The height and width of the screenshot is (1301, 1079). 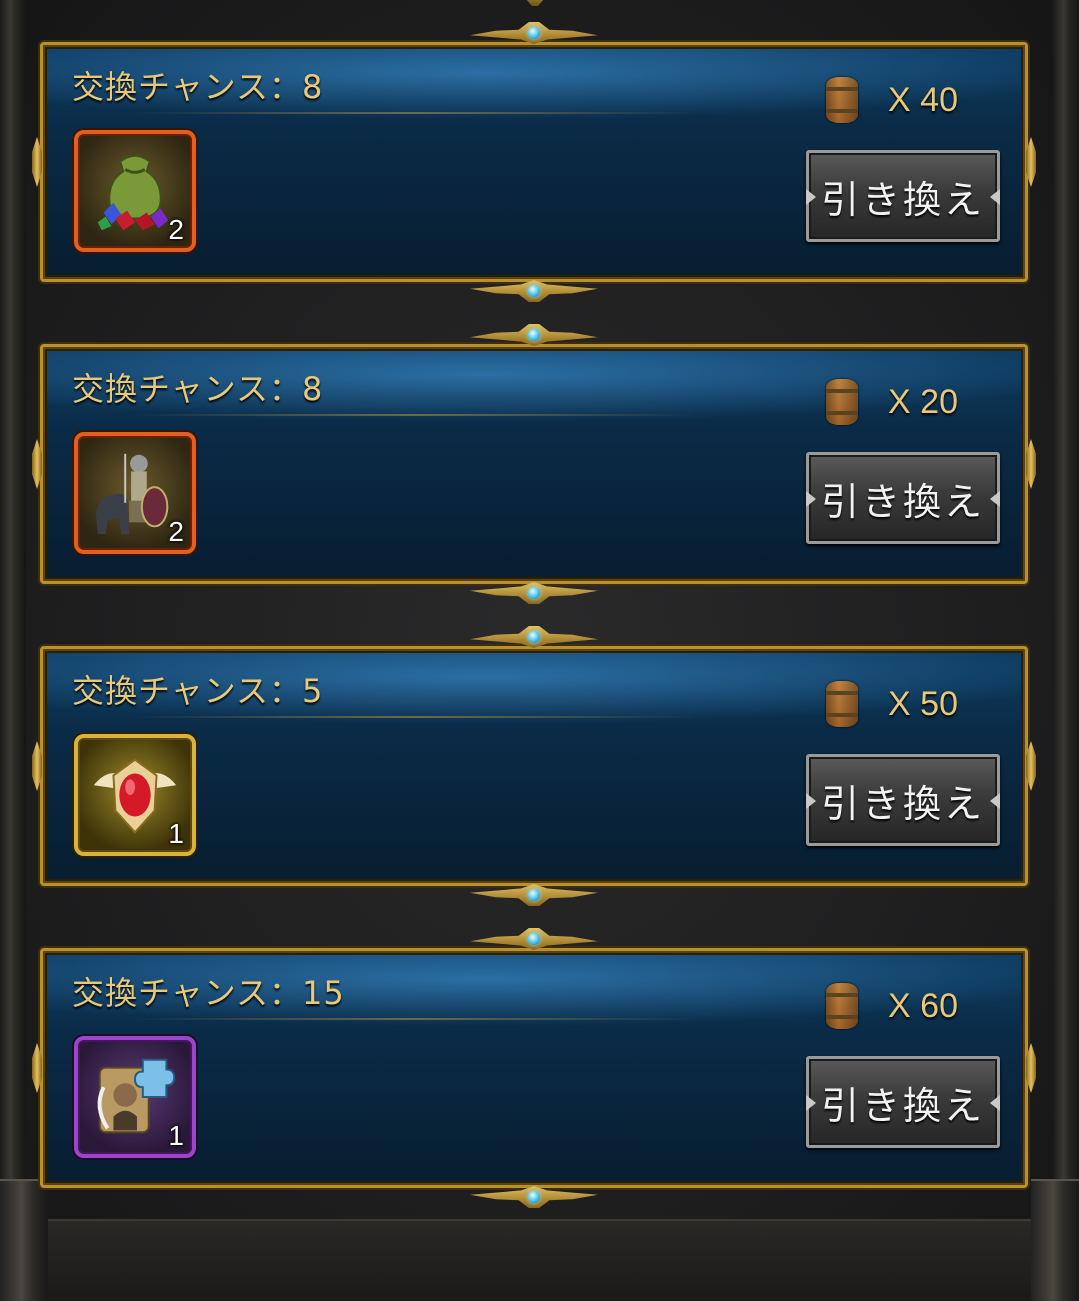 What do you see at coordinates (923, 401) in the screenshot?
I see `cost-amount: X 20` at bounding box center [923, 401].